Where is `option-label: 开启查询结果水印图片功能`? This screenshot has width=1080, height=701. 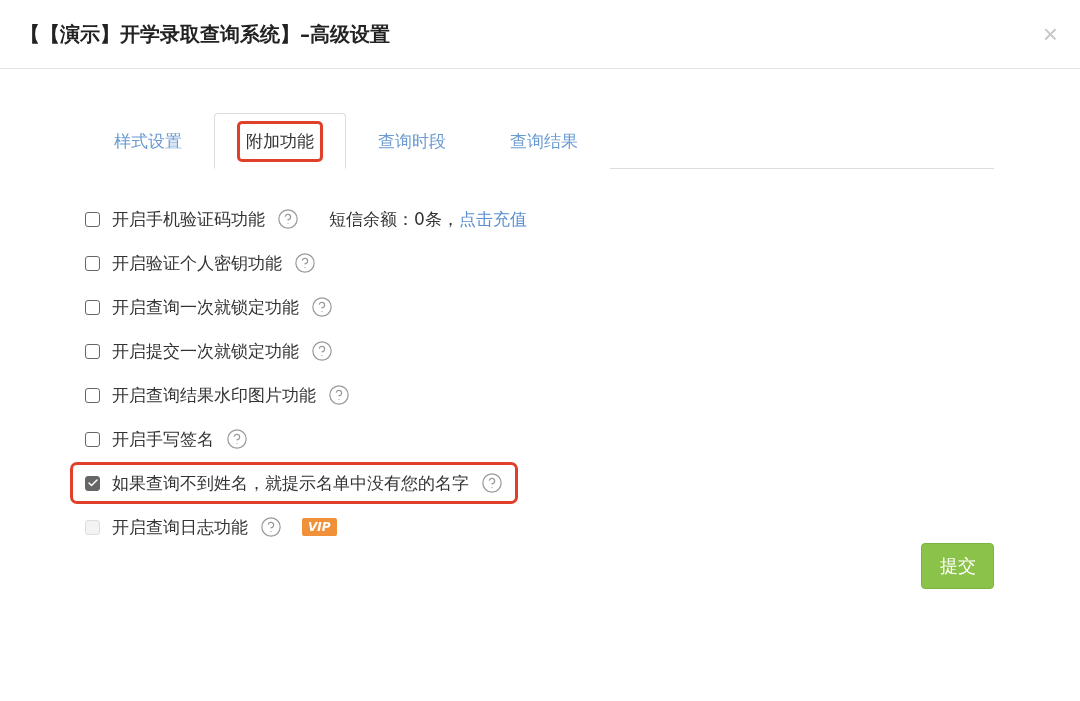 option-label: 开启查询结果水印图片功能 is located at coordinates (214, 395).